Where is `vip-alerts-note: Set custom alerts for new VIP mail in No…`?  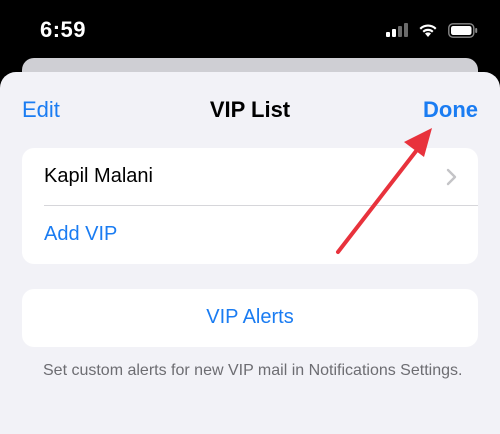
vip-alerts-note: Set custom alerts for new VIP mail in No… is located at coordinates (253, 370).